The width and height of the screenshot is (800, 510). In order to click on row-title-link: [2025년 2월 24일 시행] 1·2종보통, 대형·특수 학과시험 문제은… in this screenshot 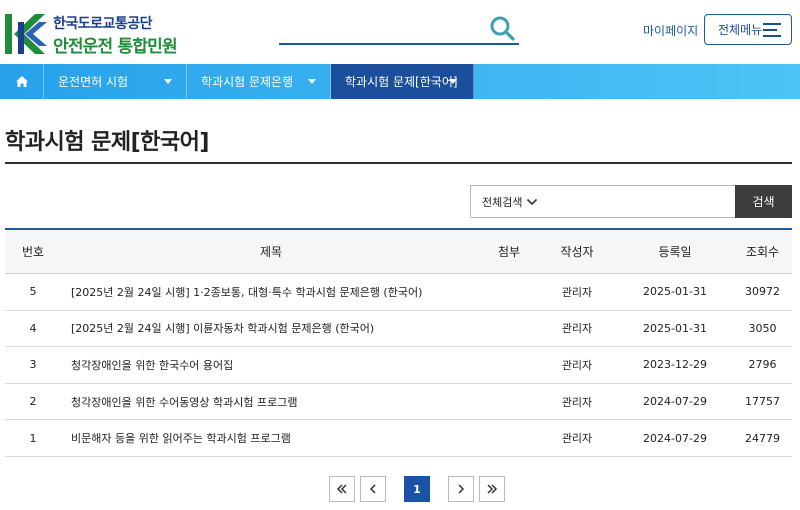, I will do `click(276, 292)`.